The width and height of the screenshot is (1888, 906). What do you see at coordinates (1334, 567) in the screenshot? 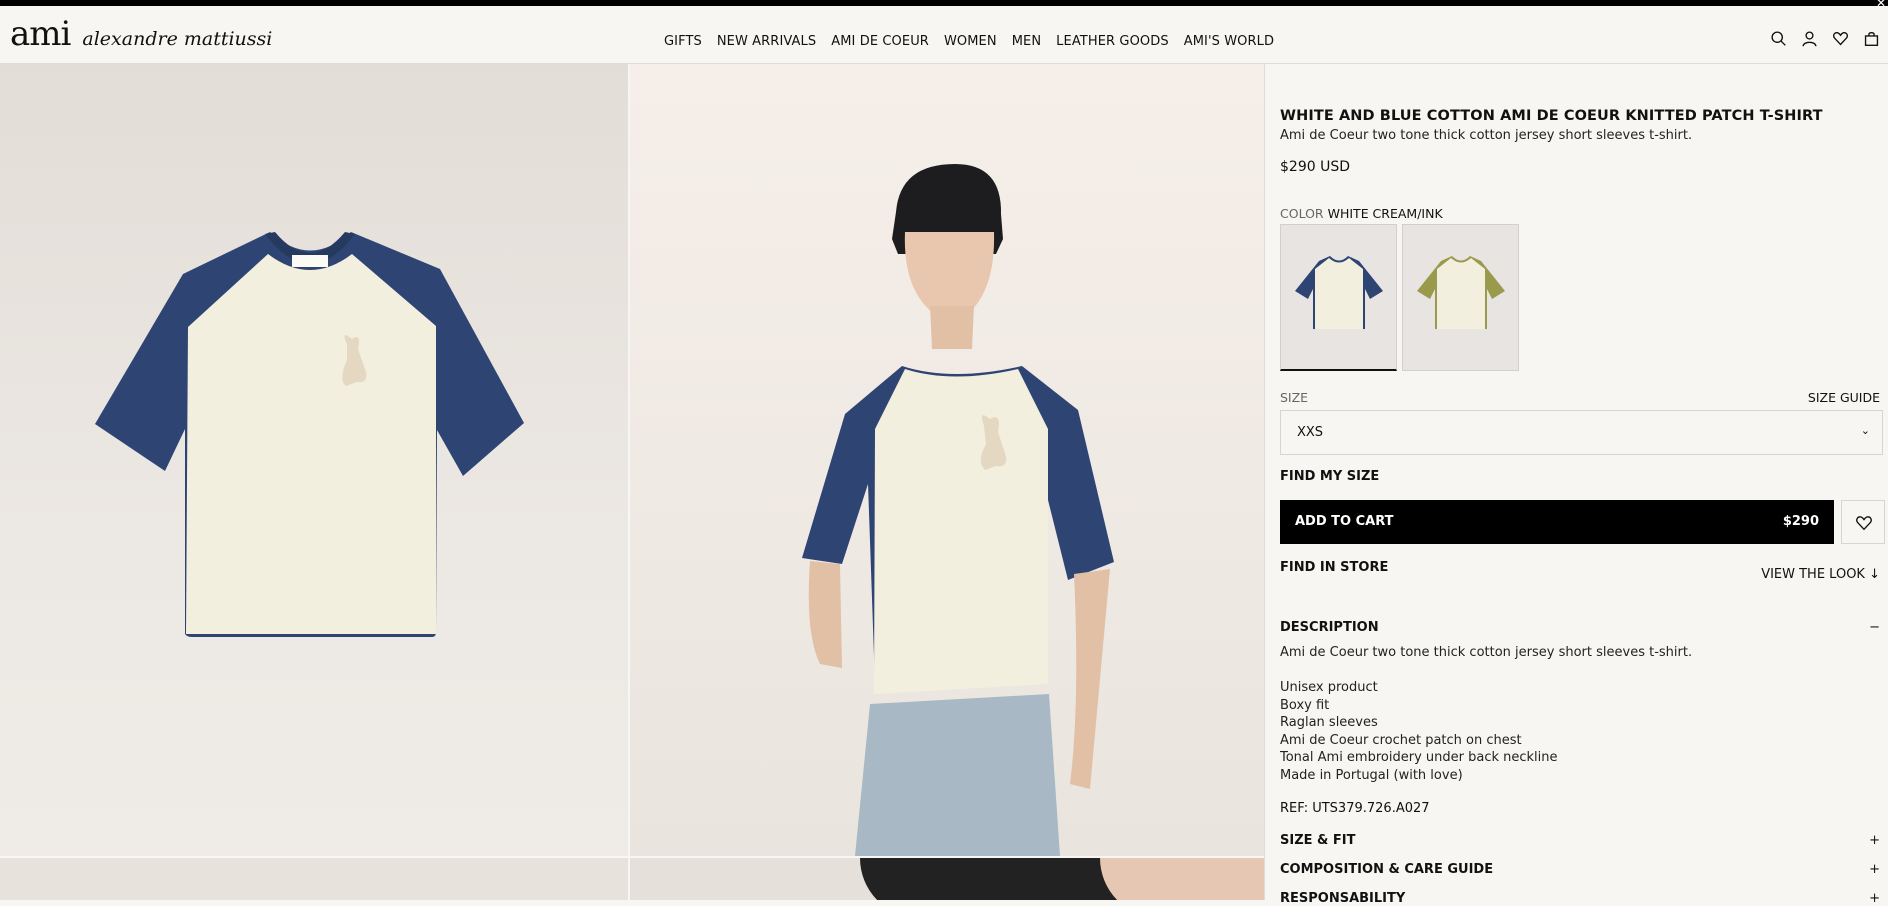
I see `find-in-store-link: FIND IN STORE` at bounding box center [1334, 567].